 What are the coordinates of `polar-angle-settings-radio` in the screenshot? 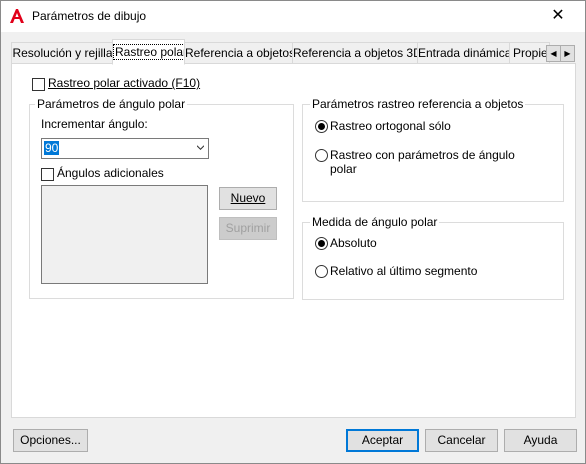 It's located at (321, 155).